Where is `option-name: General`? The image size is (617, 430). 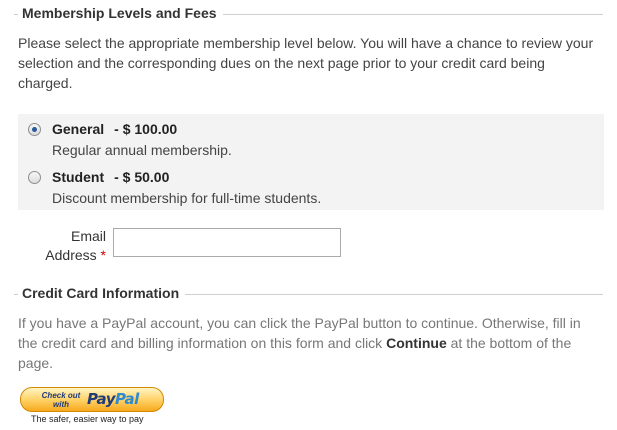
option-name: General is located at coordinates (78, 129).